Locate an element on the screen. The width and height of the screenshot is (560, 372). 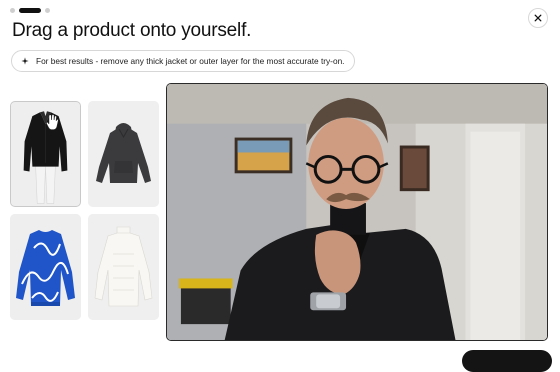
product-card-blue-sweater is located at coordinates (45, 267).